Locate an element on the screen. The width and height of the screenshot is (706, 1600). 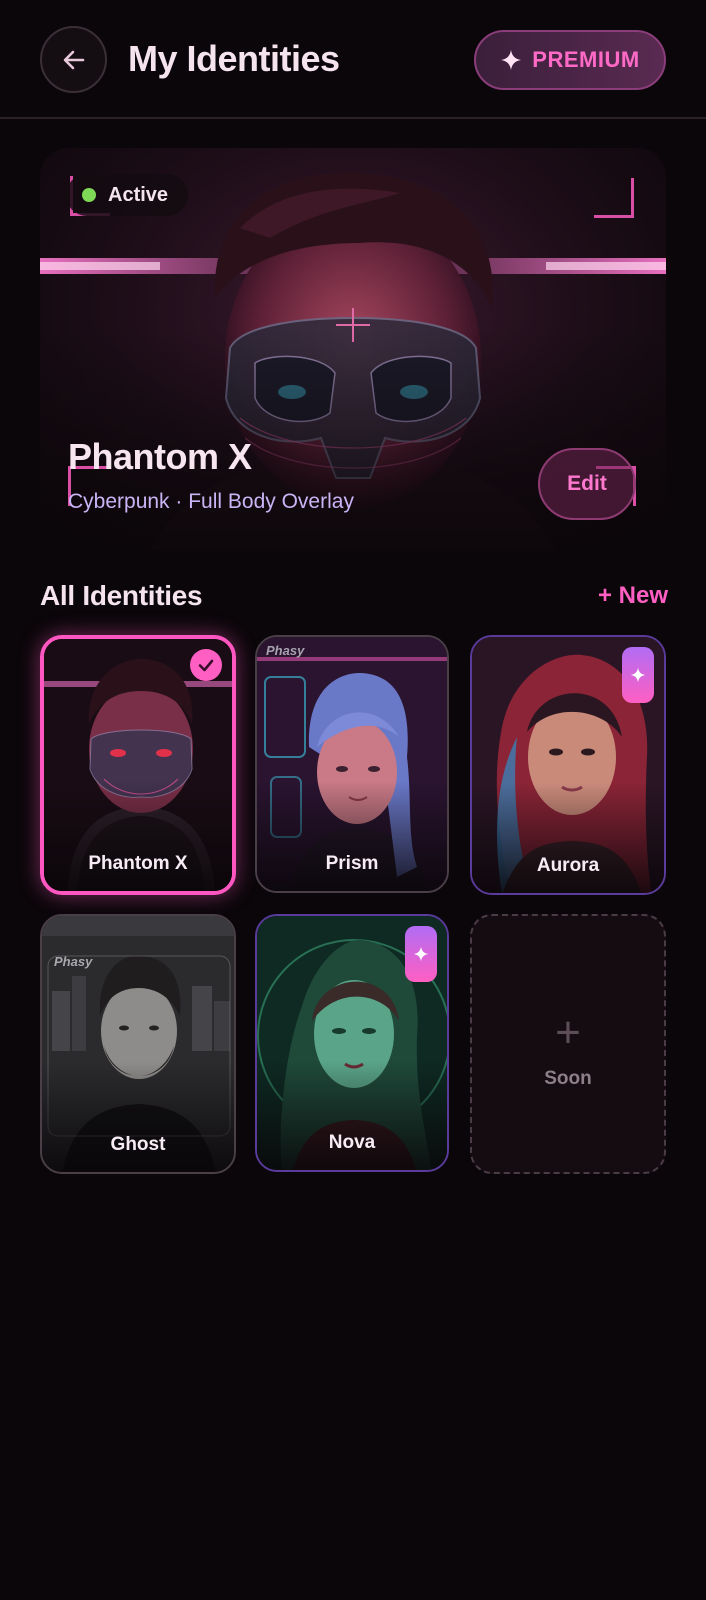
new-identity-button: + New is located at coordinates (629, 596).